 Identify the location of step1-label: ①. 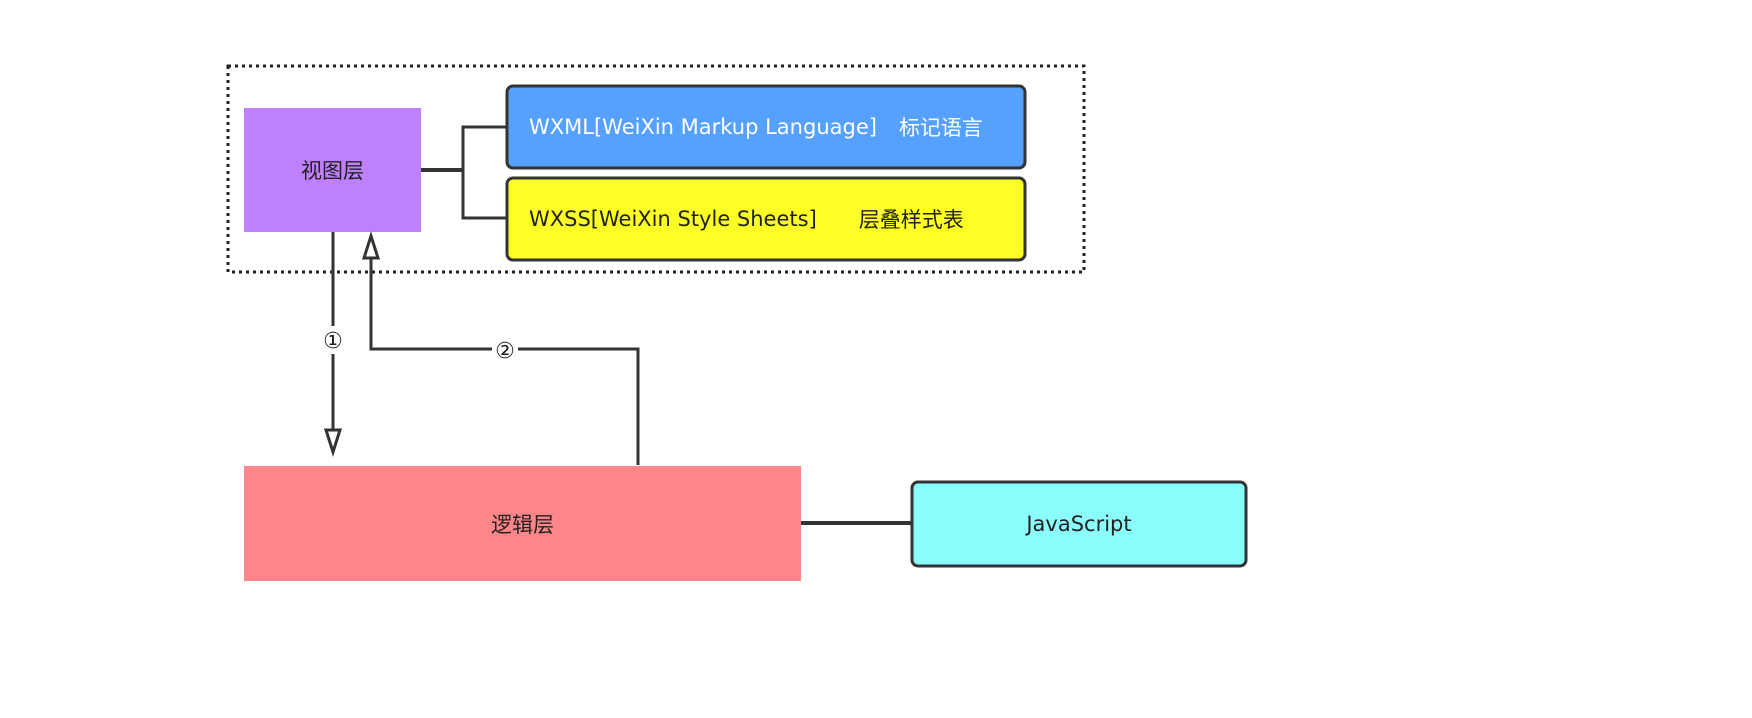
(333, 341).